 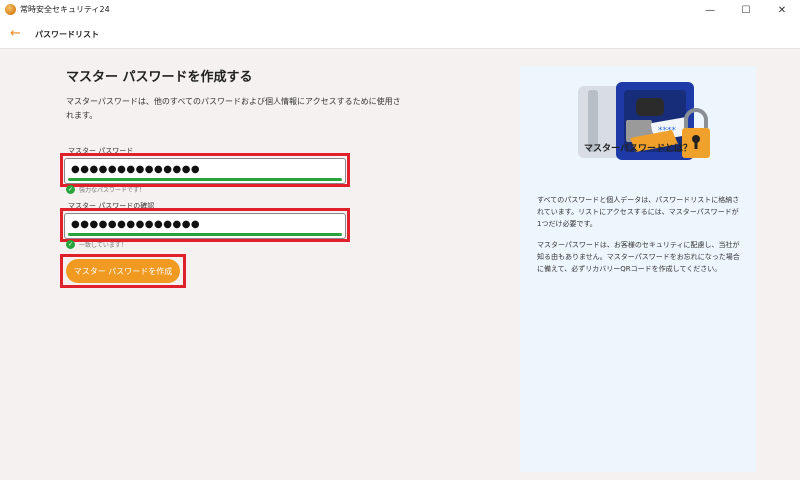 I want to click on password-hint-text: 強力なパスワードです！, so click(x=112, y=190).